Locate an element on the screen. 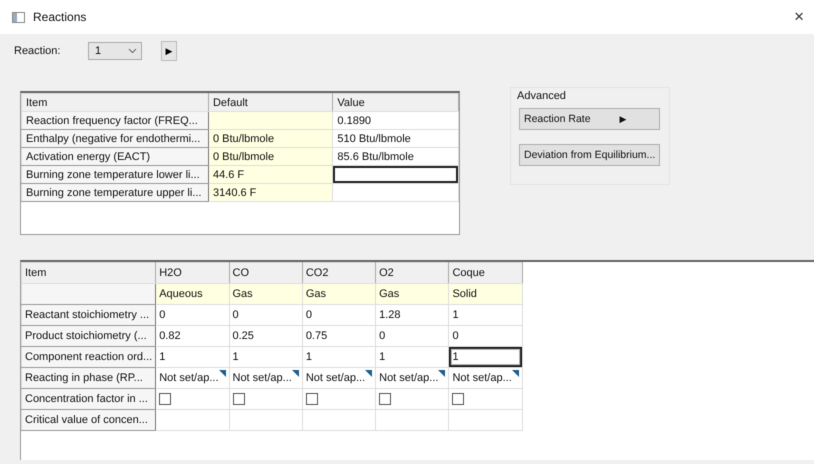 The height and width of the screenshot is (464, 814). column-header: CO is located at coordinates (265, 273).